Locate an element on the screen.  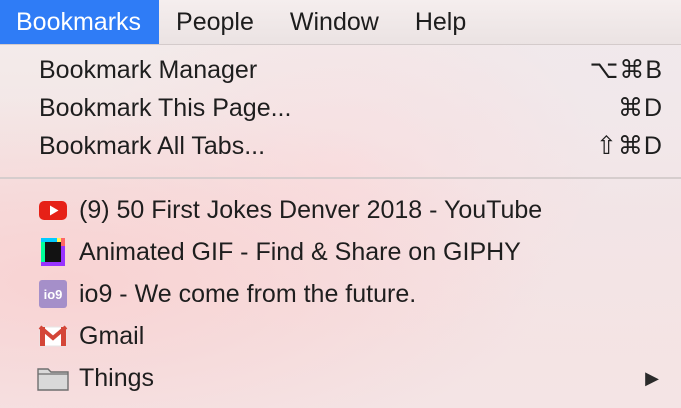
bookmark-item-giphy: Animated GIF - Find & Share on GIPHY is located at coordinates (340, 252).